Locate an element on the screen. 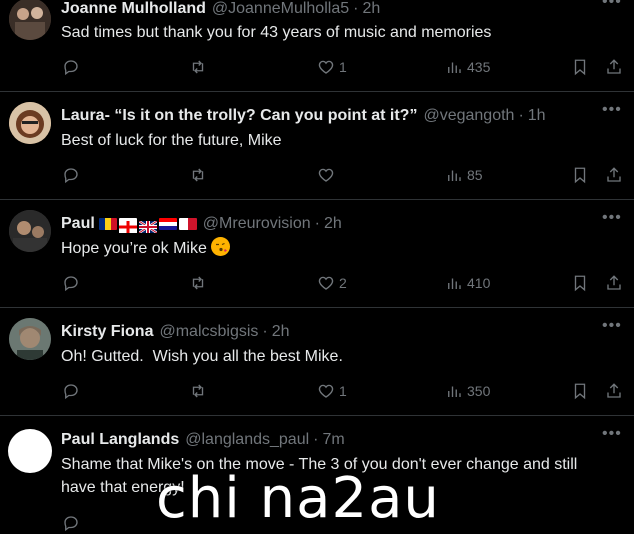 The image size is (634, 534). tweet-text: Hope you’re ok Mike is located at coordinates (134, 248).